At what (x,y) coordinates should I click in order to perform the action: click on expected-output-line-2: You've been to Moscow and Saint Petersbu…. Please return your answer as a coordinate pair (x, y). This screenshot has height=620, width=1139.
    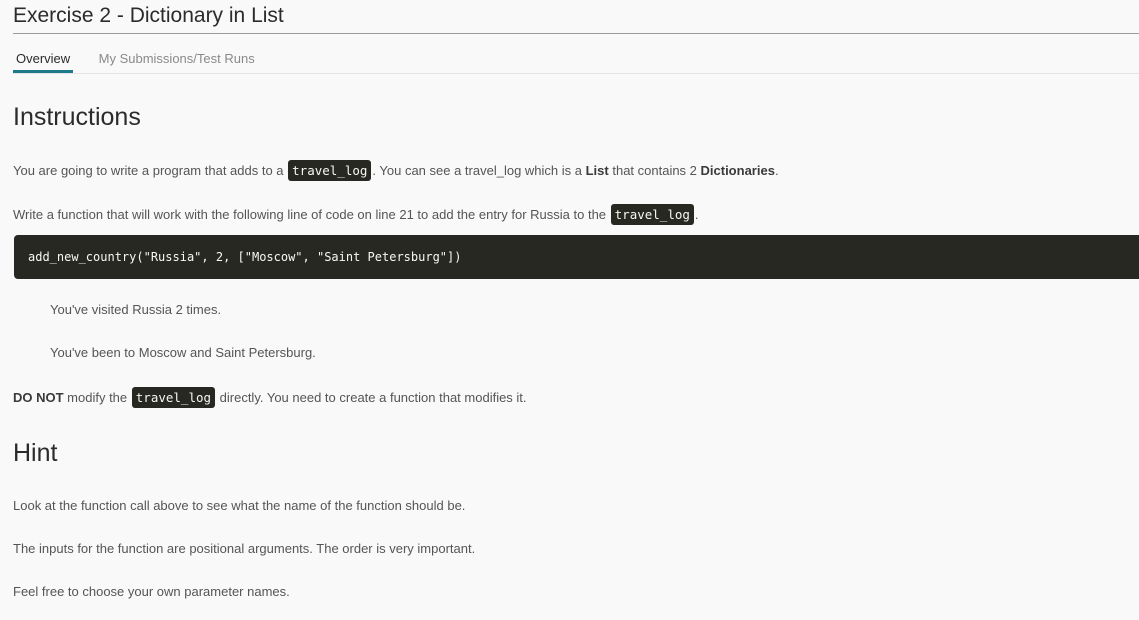
    Looking at the image, I should click on (183, 352).